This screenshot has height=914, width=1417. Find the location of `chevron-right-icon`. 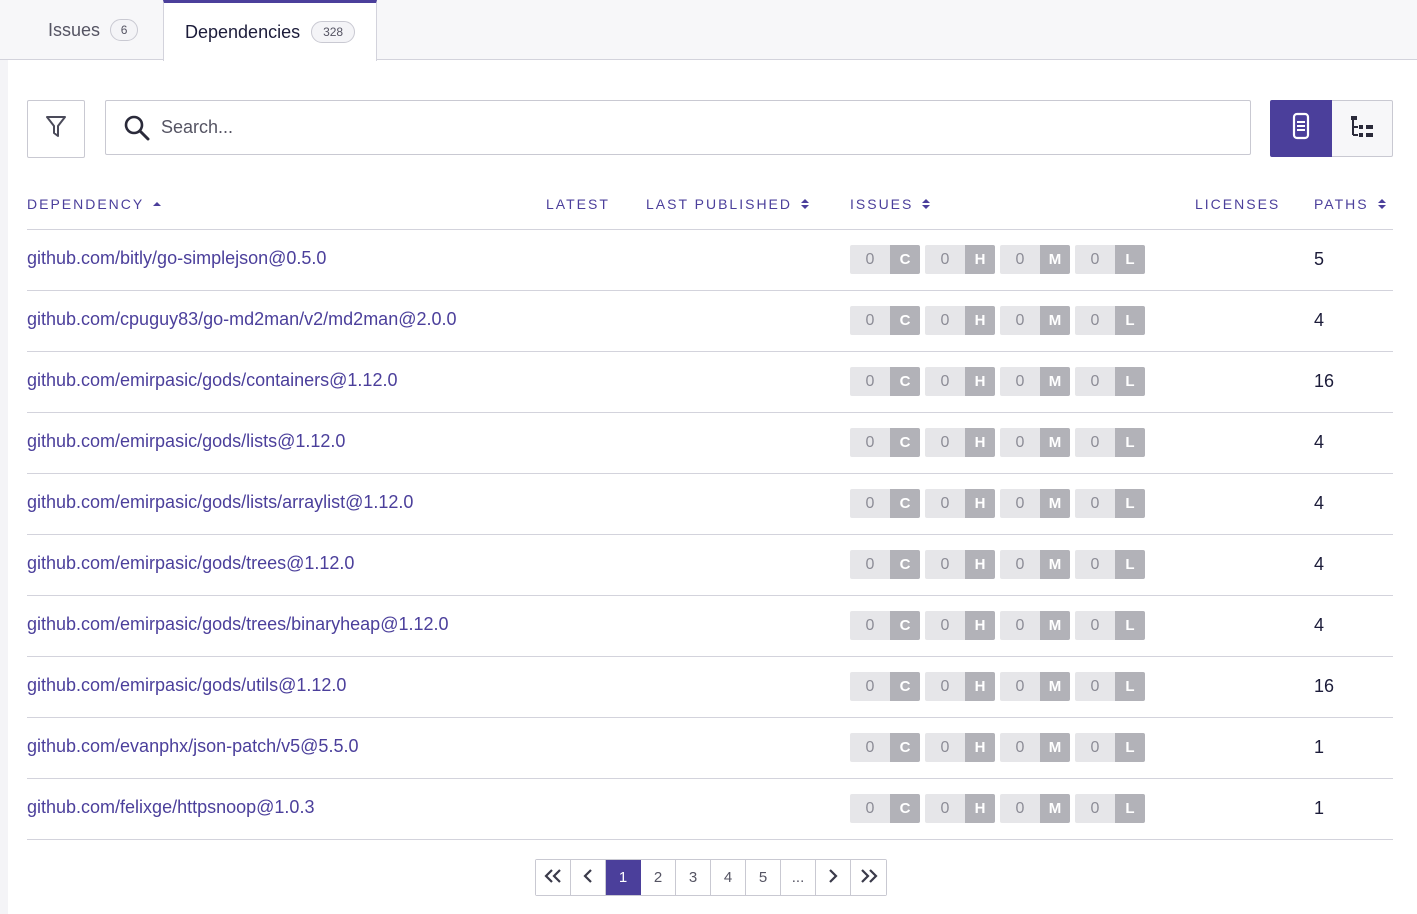

chevron-right-icon is located at coordinates (833, 878).